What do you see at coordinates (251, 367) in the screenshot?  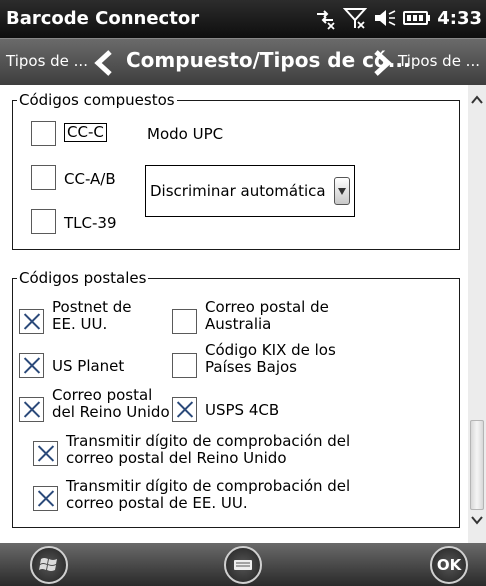 I see `kix-nl-label-line2: Países Bajos` at bounding box center [251, 367].